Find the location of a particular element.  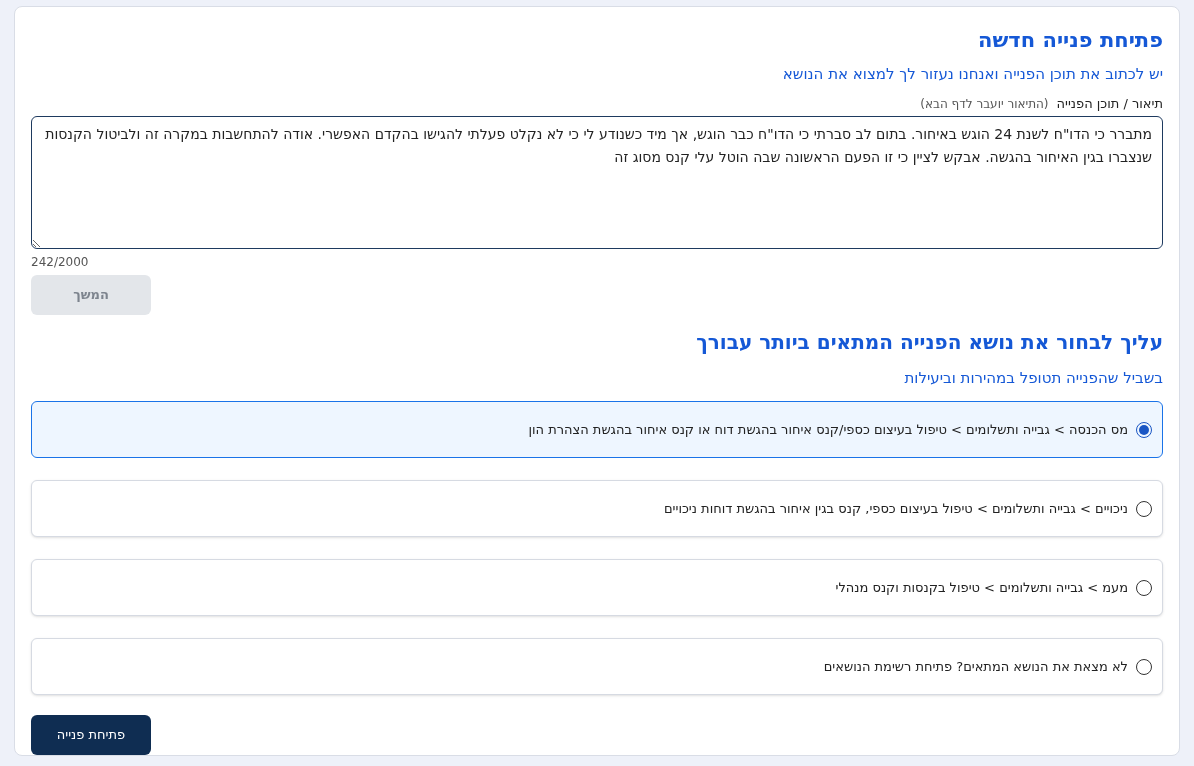

field-label: תיאור / תוכן הפנייה is located at coordinates (1109, 103).